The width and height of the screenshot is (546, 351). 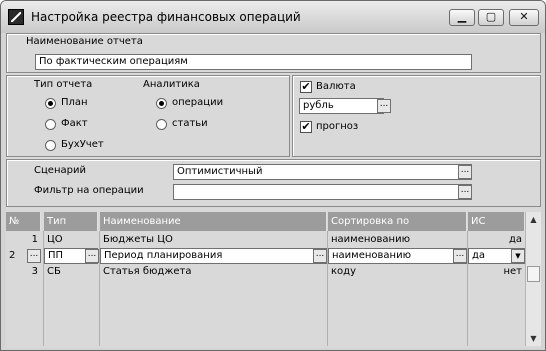 I want to click on grid-scrollbar: ▲ ▼, so click(x=533, y=279).